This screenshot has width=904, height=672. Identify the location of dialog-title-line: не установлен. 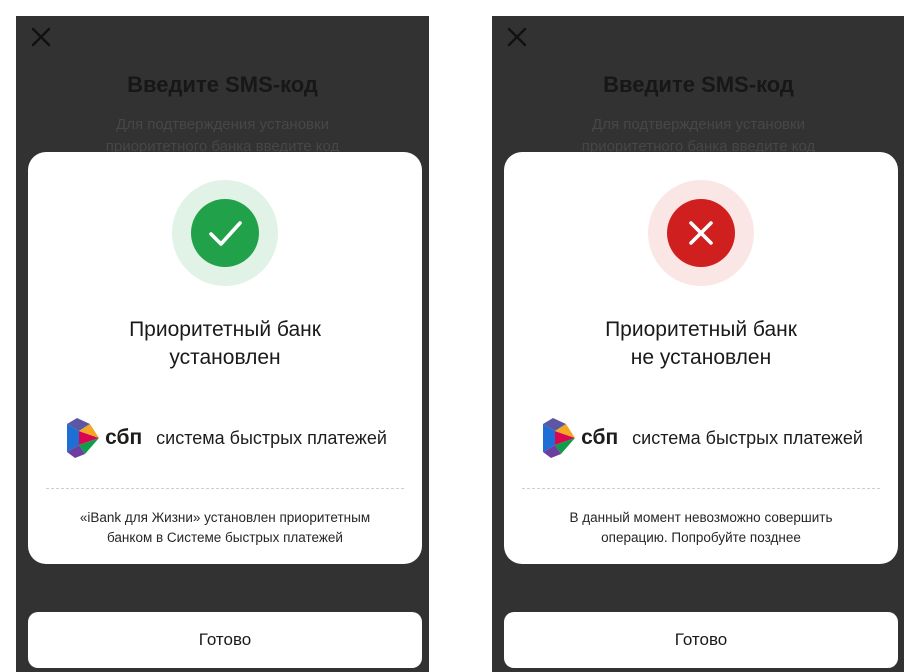
(701, 357).